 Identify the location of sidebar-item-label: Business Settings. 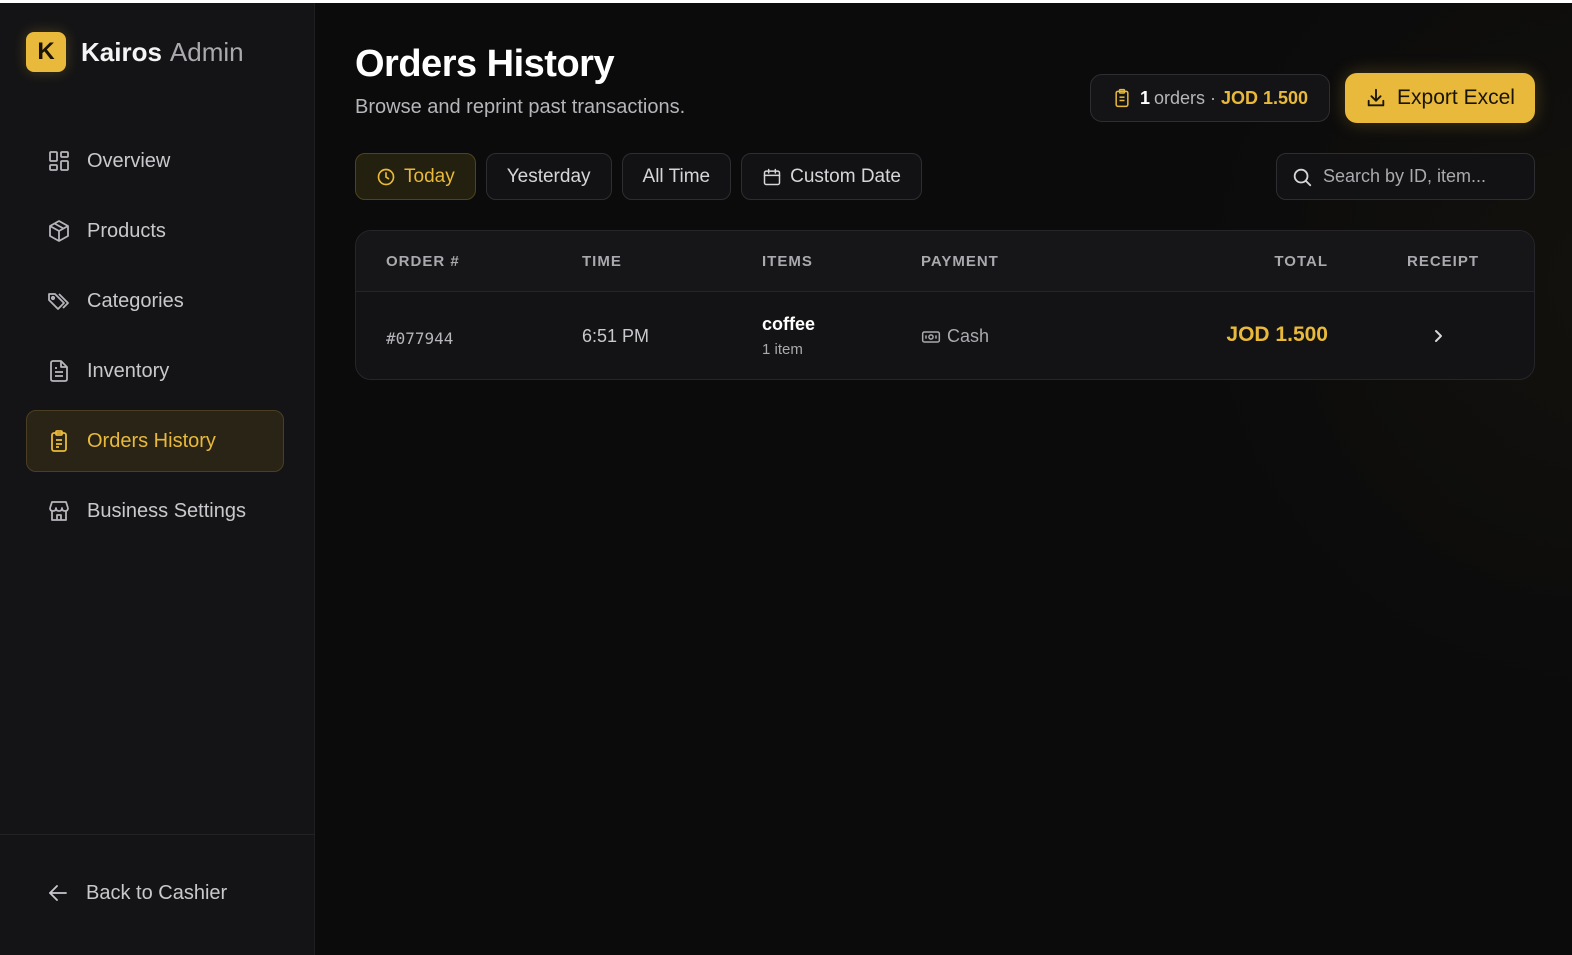
(166, 510).